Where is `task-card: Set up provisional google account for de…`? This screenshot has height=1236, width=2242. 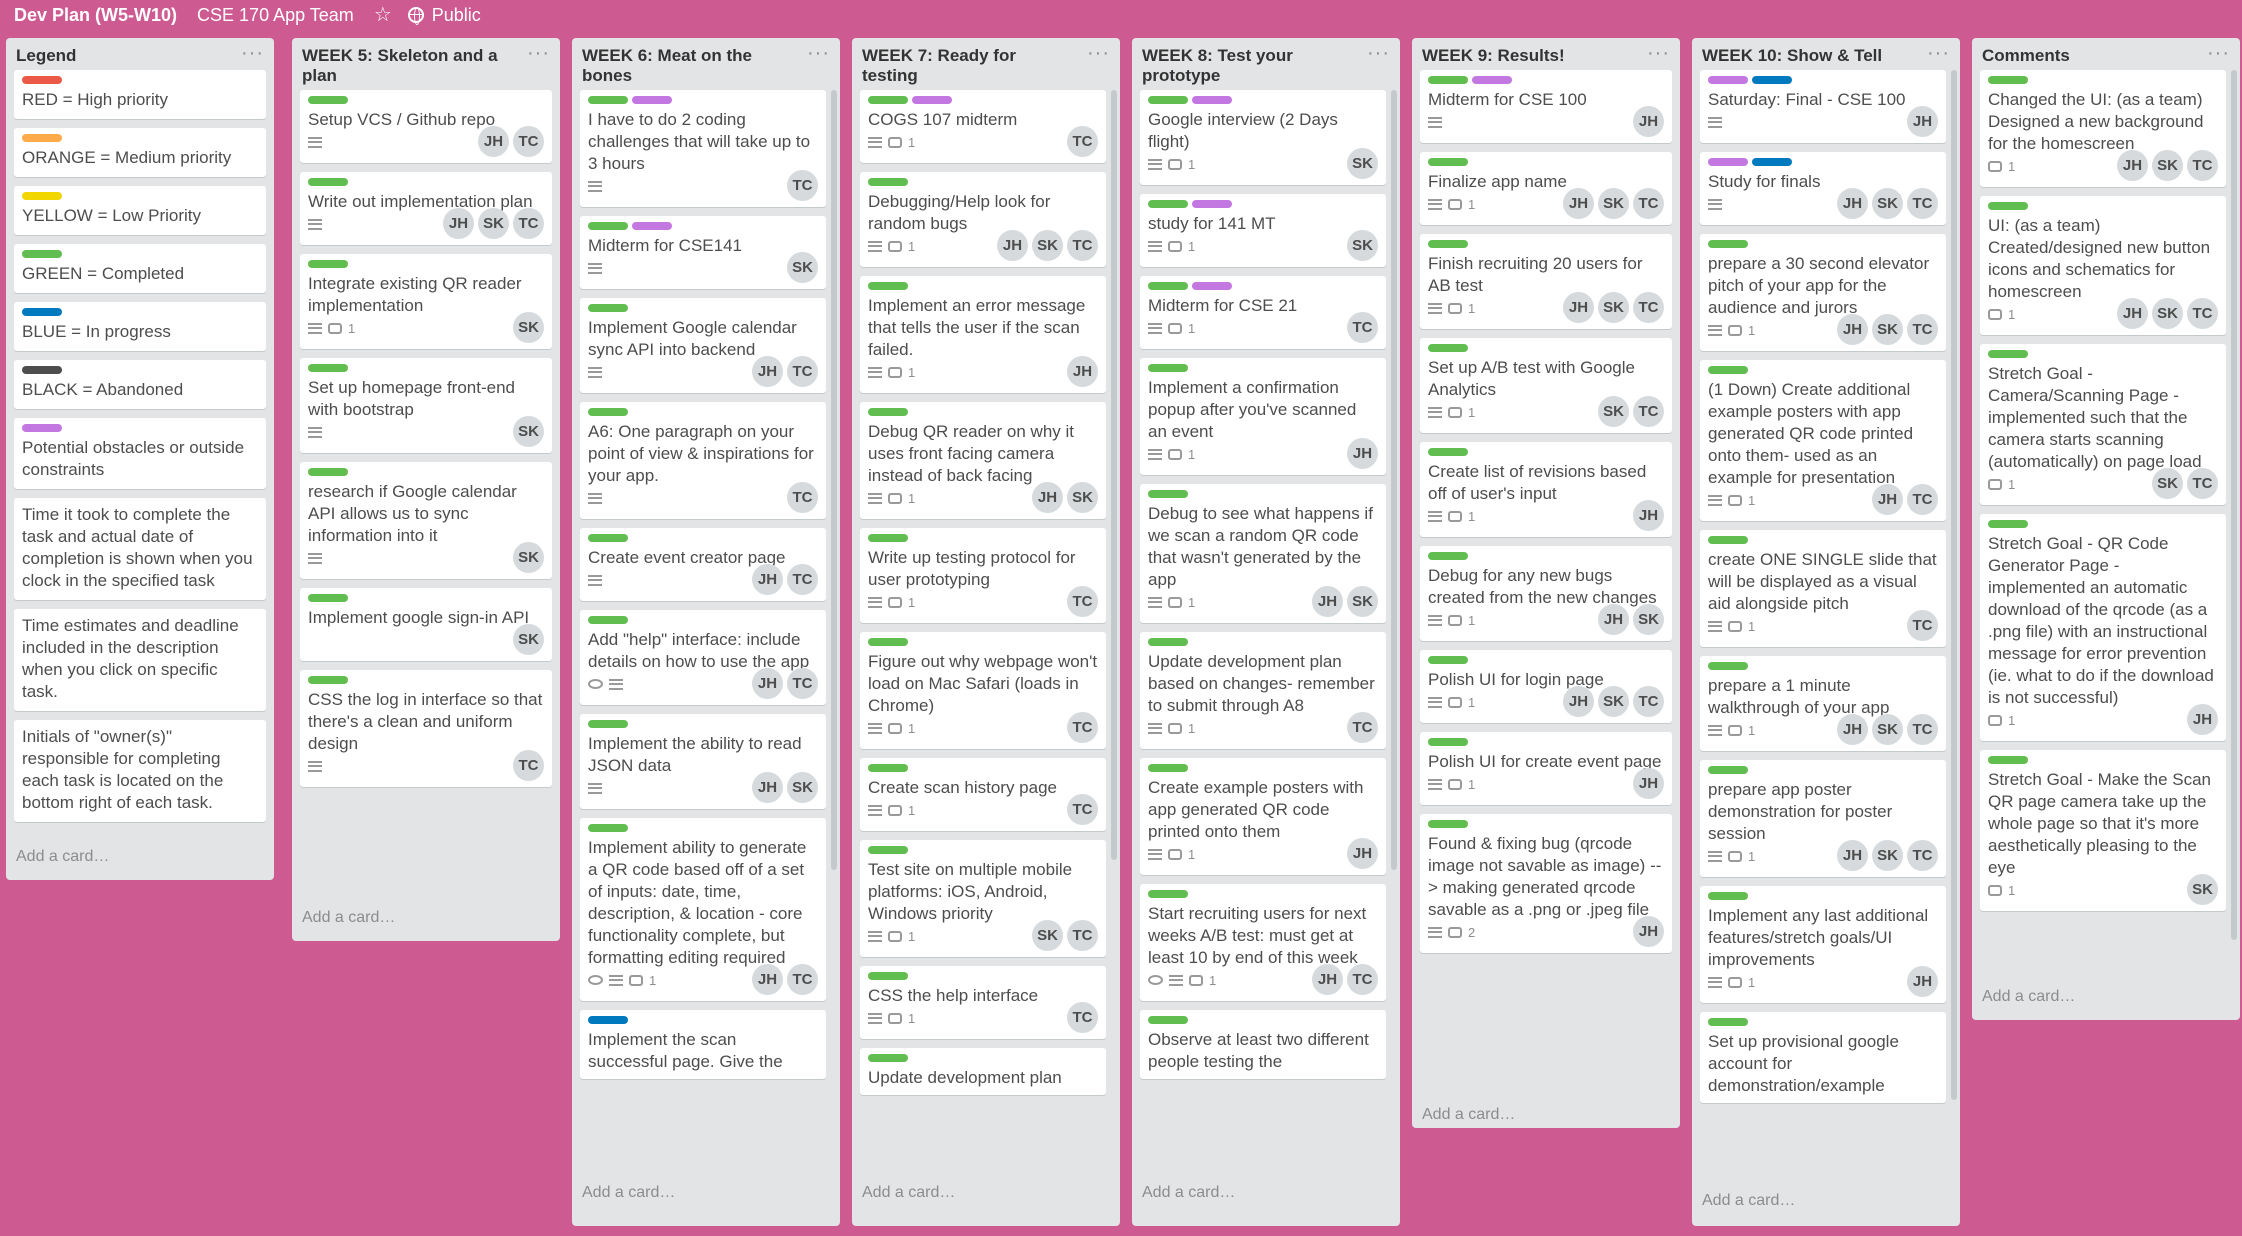 task-card: Set up provisional google account for de… is located at coordinates (1823, 1057).